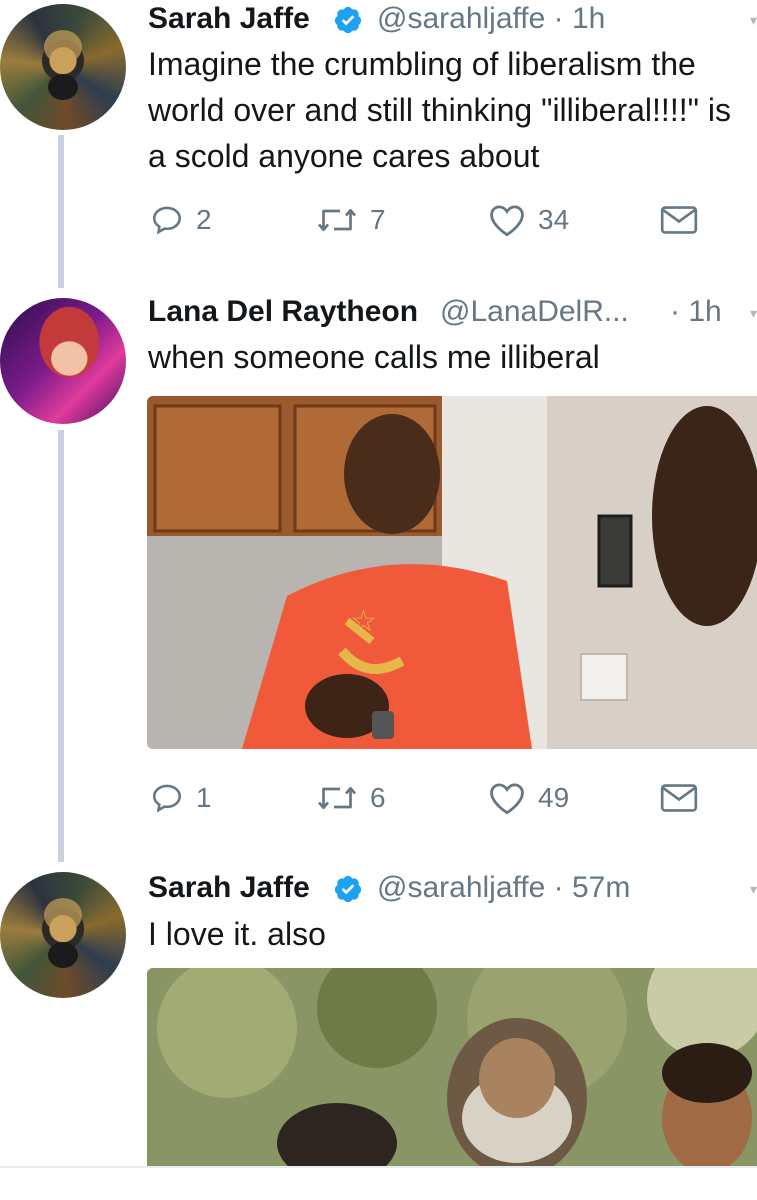 This screenshot has height=1200, width=757. I want to click on photo-image, so click(452, 1068).